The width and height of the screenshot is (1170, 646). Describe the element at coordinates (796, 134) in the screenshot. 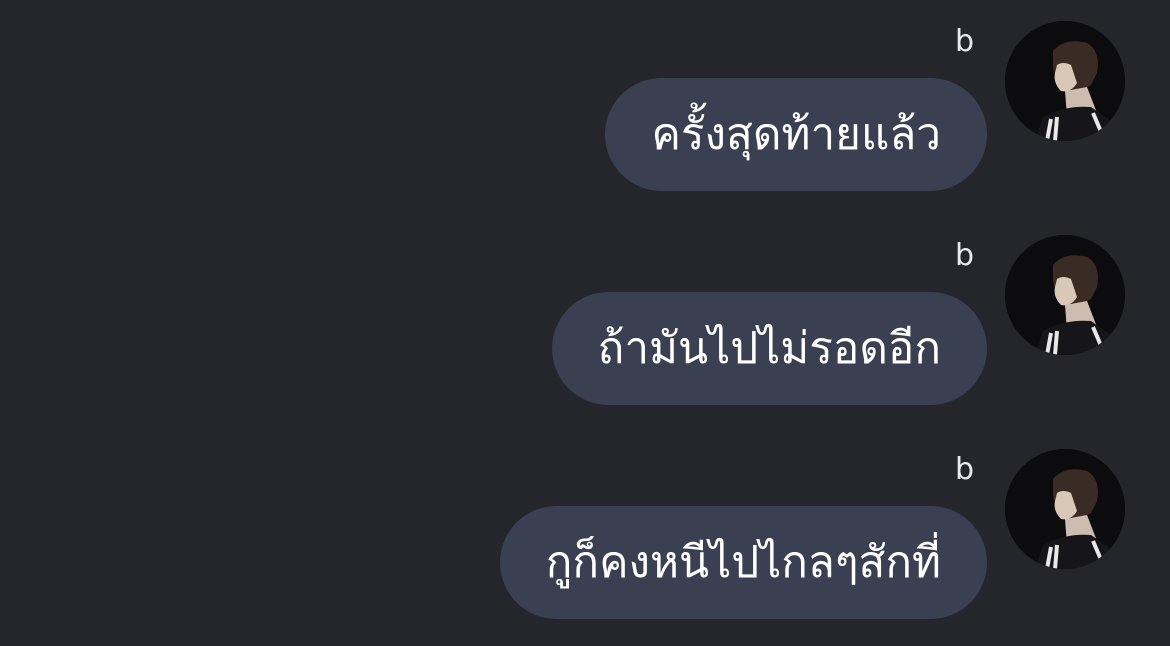

I see `message-bubble: ครั้งสุดท้ายแล้ว` at that location.